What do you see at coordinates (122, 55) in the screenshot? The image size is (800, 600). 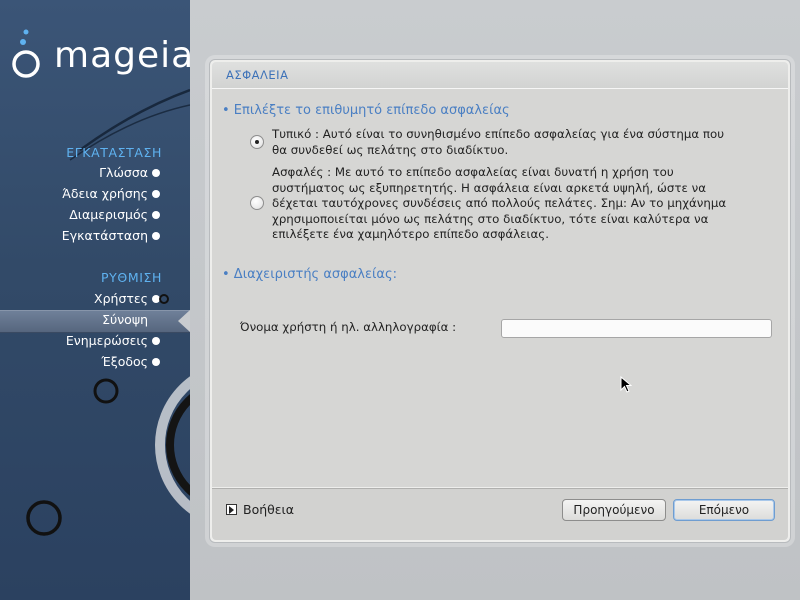 I see `logo-text: mageia` at bounding box center [122, 55].